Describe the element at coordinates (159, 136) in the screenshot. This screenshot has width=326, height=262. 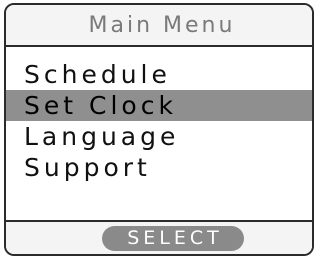
I see `menu-item-language: Language` at that location.